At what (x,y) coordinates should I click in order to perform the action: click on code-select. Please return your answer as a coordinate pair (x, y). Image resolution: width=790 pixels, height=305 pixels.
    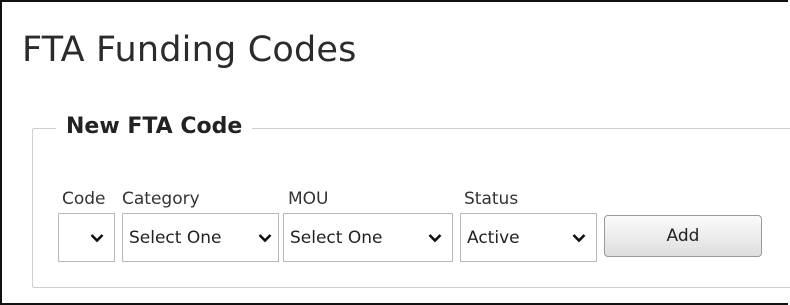
    Looking at the image, I should click on (86, 237).